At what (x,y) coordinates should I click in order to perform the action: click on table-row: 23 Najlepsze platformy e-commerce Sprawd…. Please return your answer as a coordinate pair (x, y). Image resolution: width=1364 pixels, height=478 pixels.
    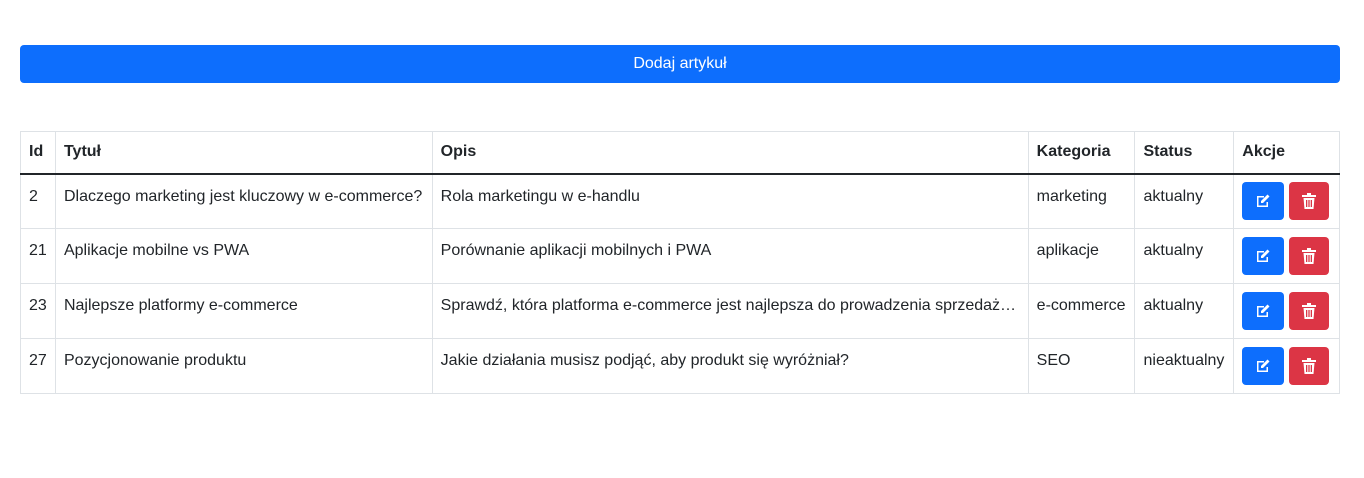
    Looking at the image, I should click on (680, 311).